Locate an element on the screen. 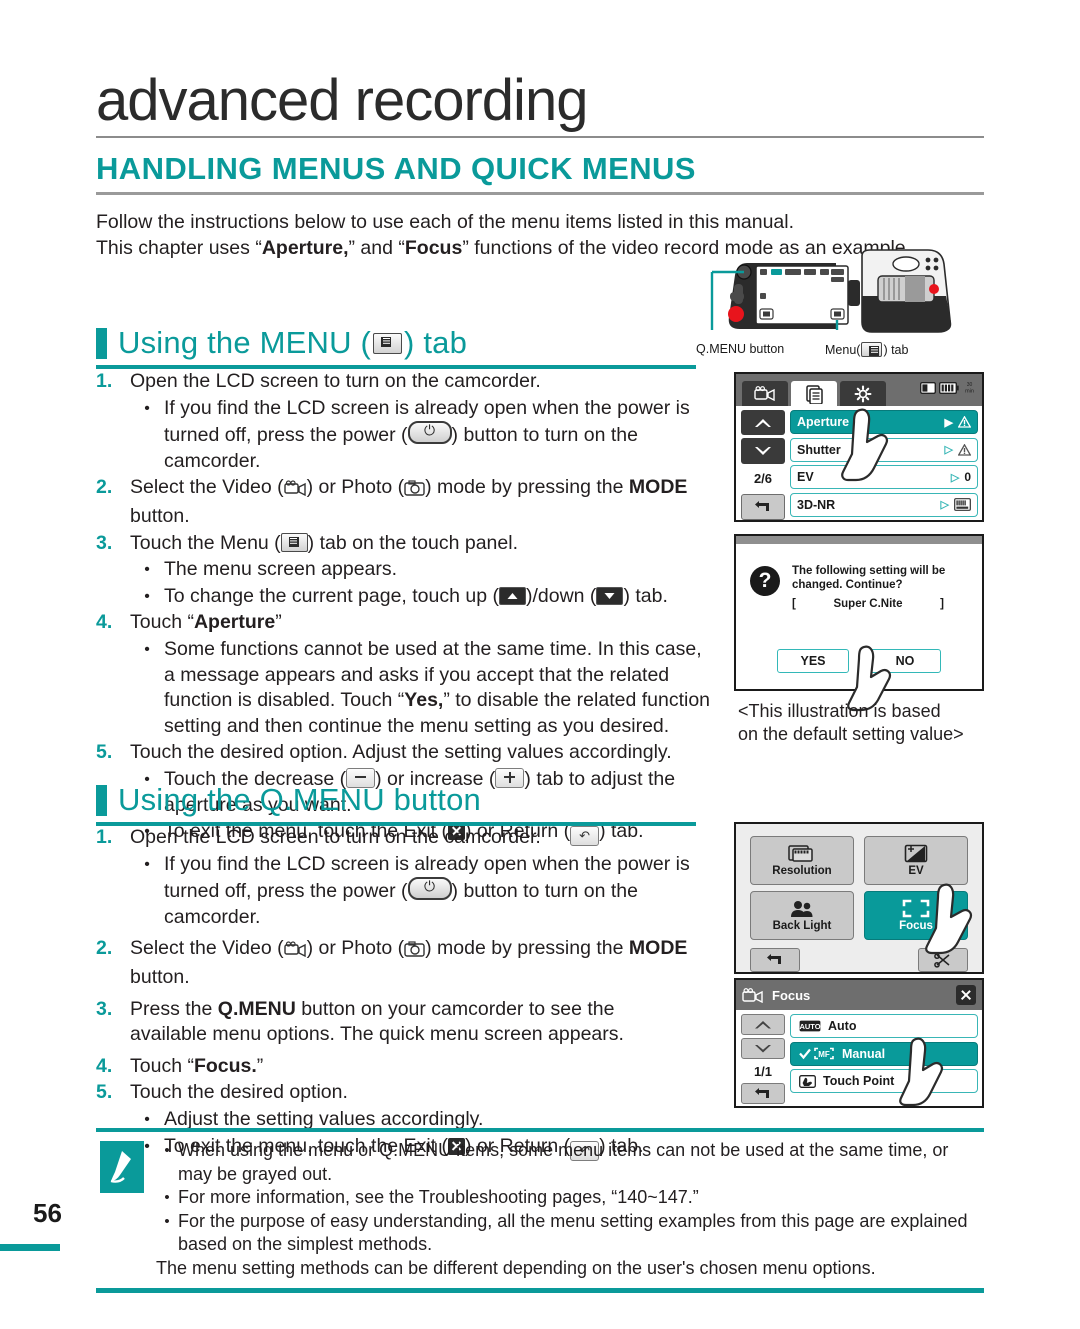 This screenshot has width=1080, height=1329. menu-heading-text: Using the MENU () tab is located at coordinates (293, 342).